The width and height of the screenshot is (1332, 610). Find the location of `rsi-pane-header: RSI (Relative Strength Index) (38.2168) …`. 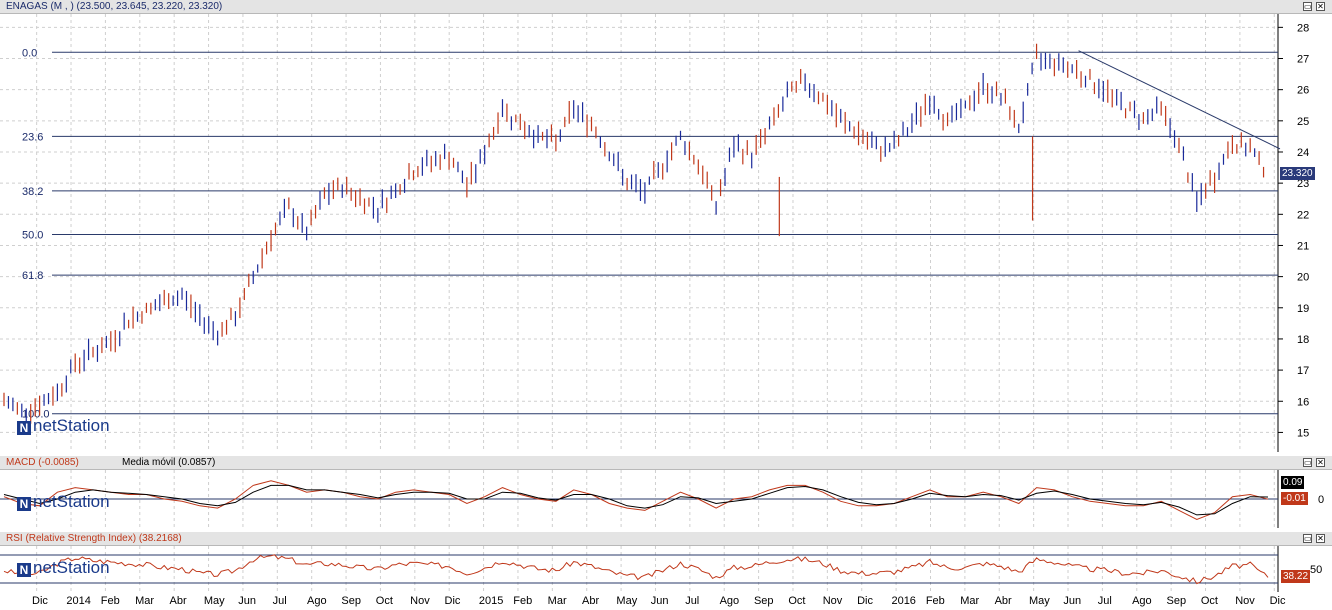

rsi-pane-header: RSI (Relative Strength Index) (38.2168) … is located at coordinates (666, 539).